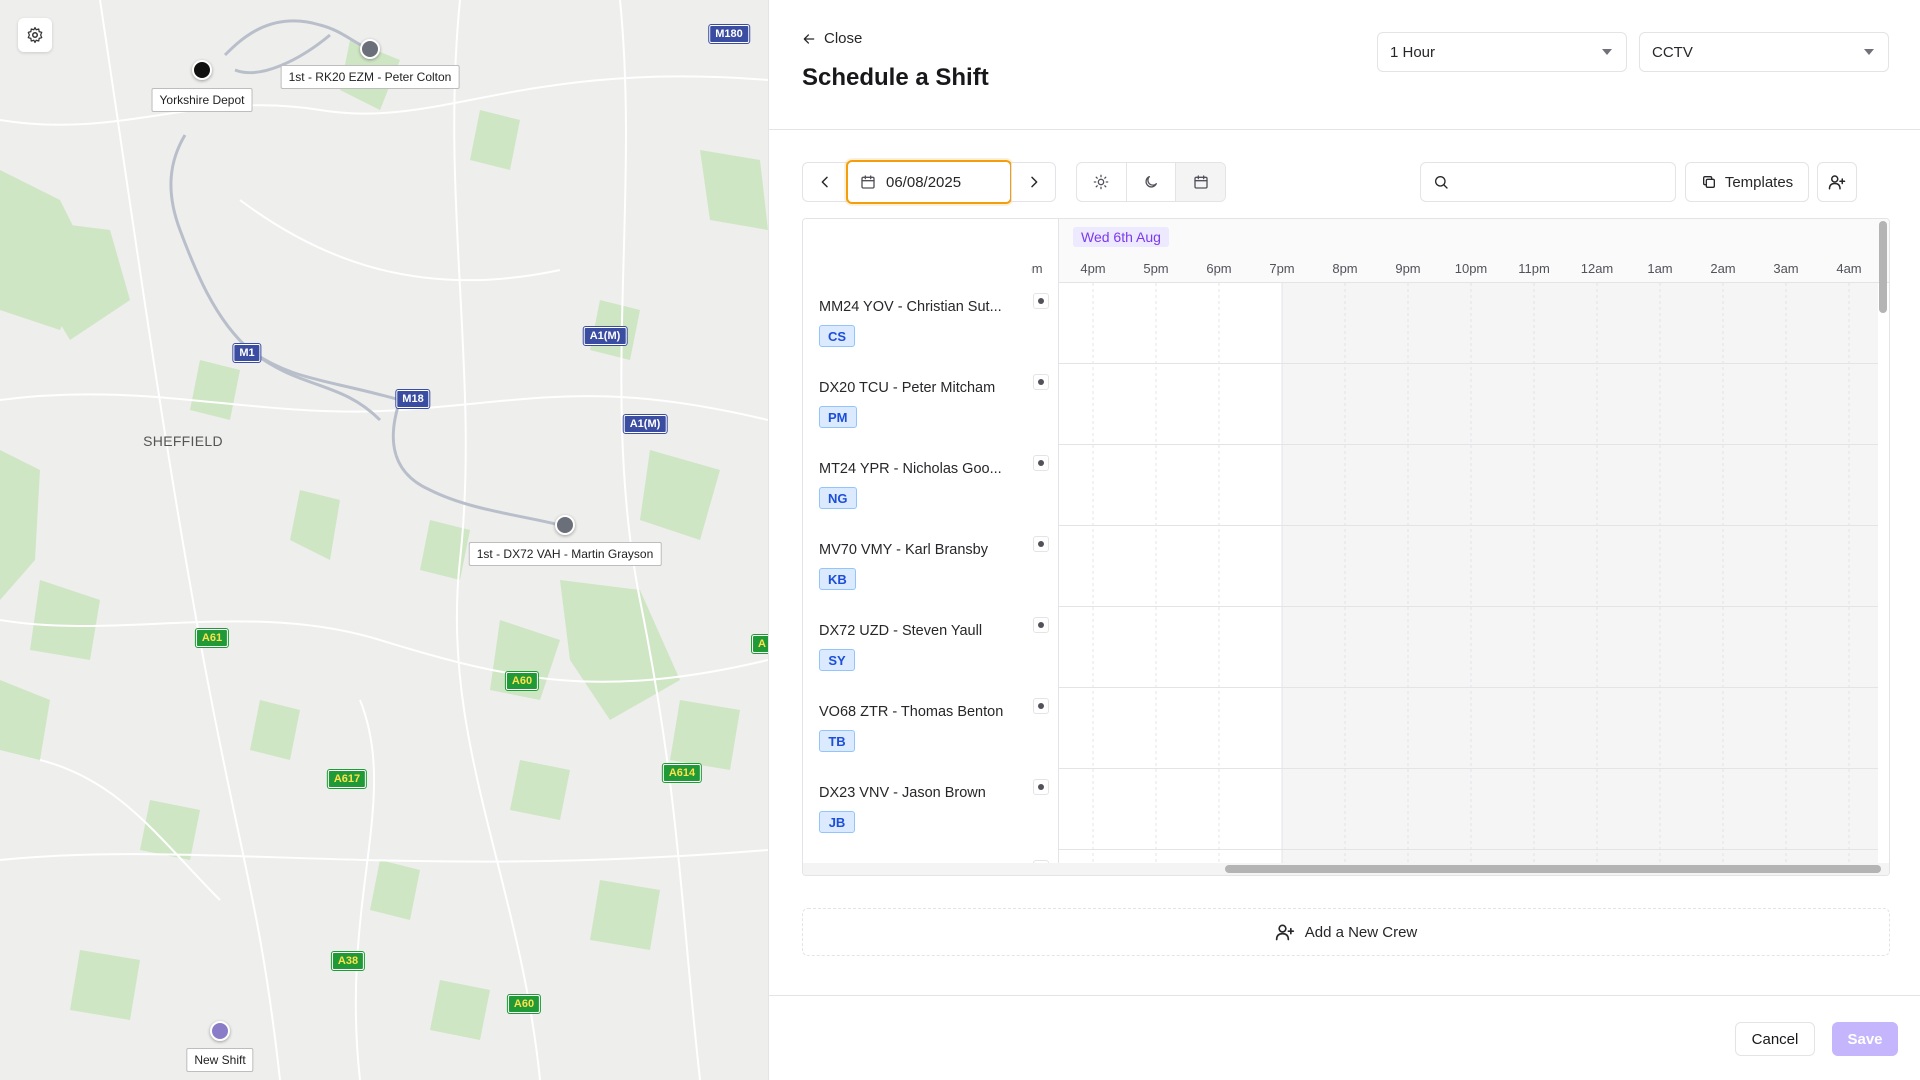 The image size is (1920, 1080). Describe the element at coordinates (370, 77) in the screenshot. I see `map-marker-label: 1st - RK20 EZM - Peter Colton` at that location.